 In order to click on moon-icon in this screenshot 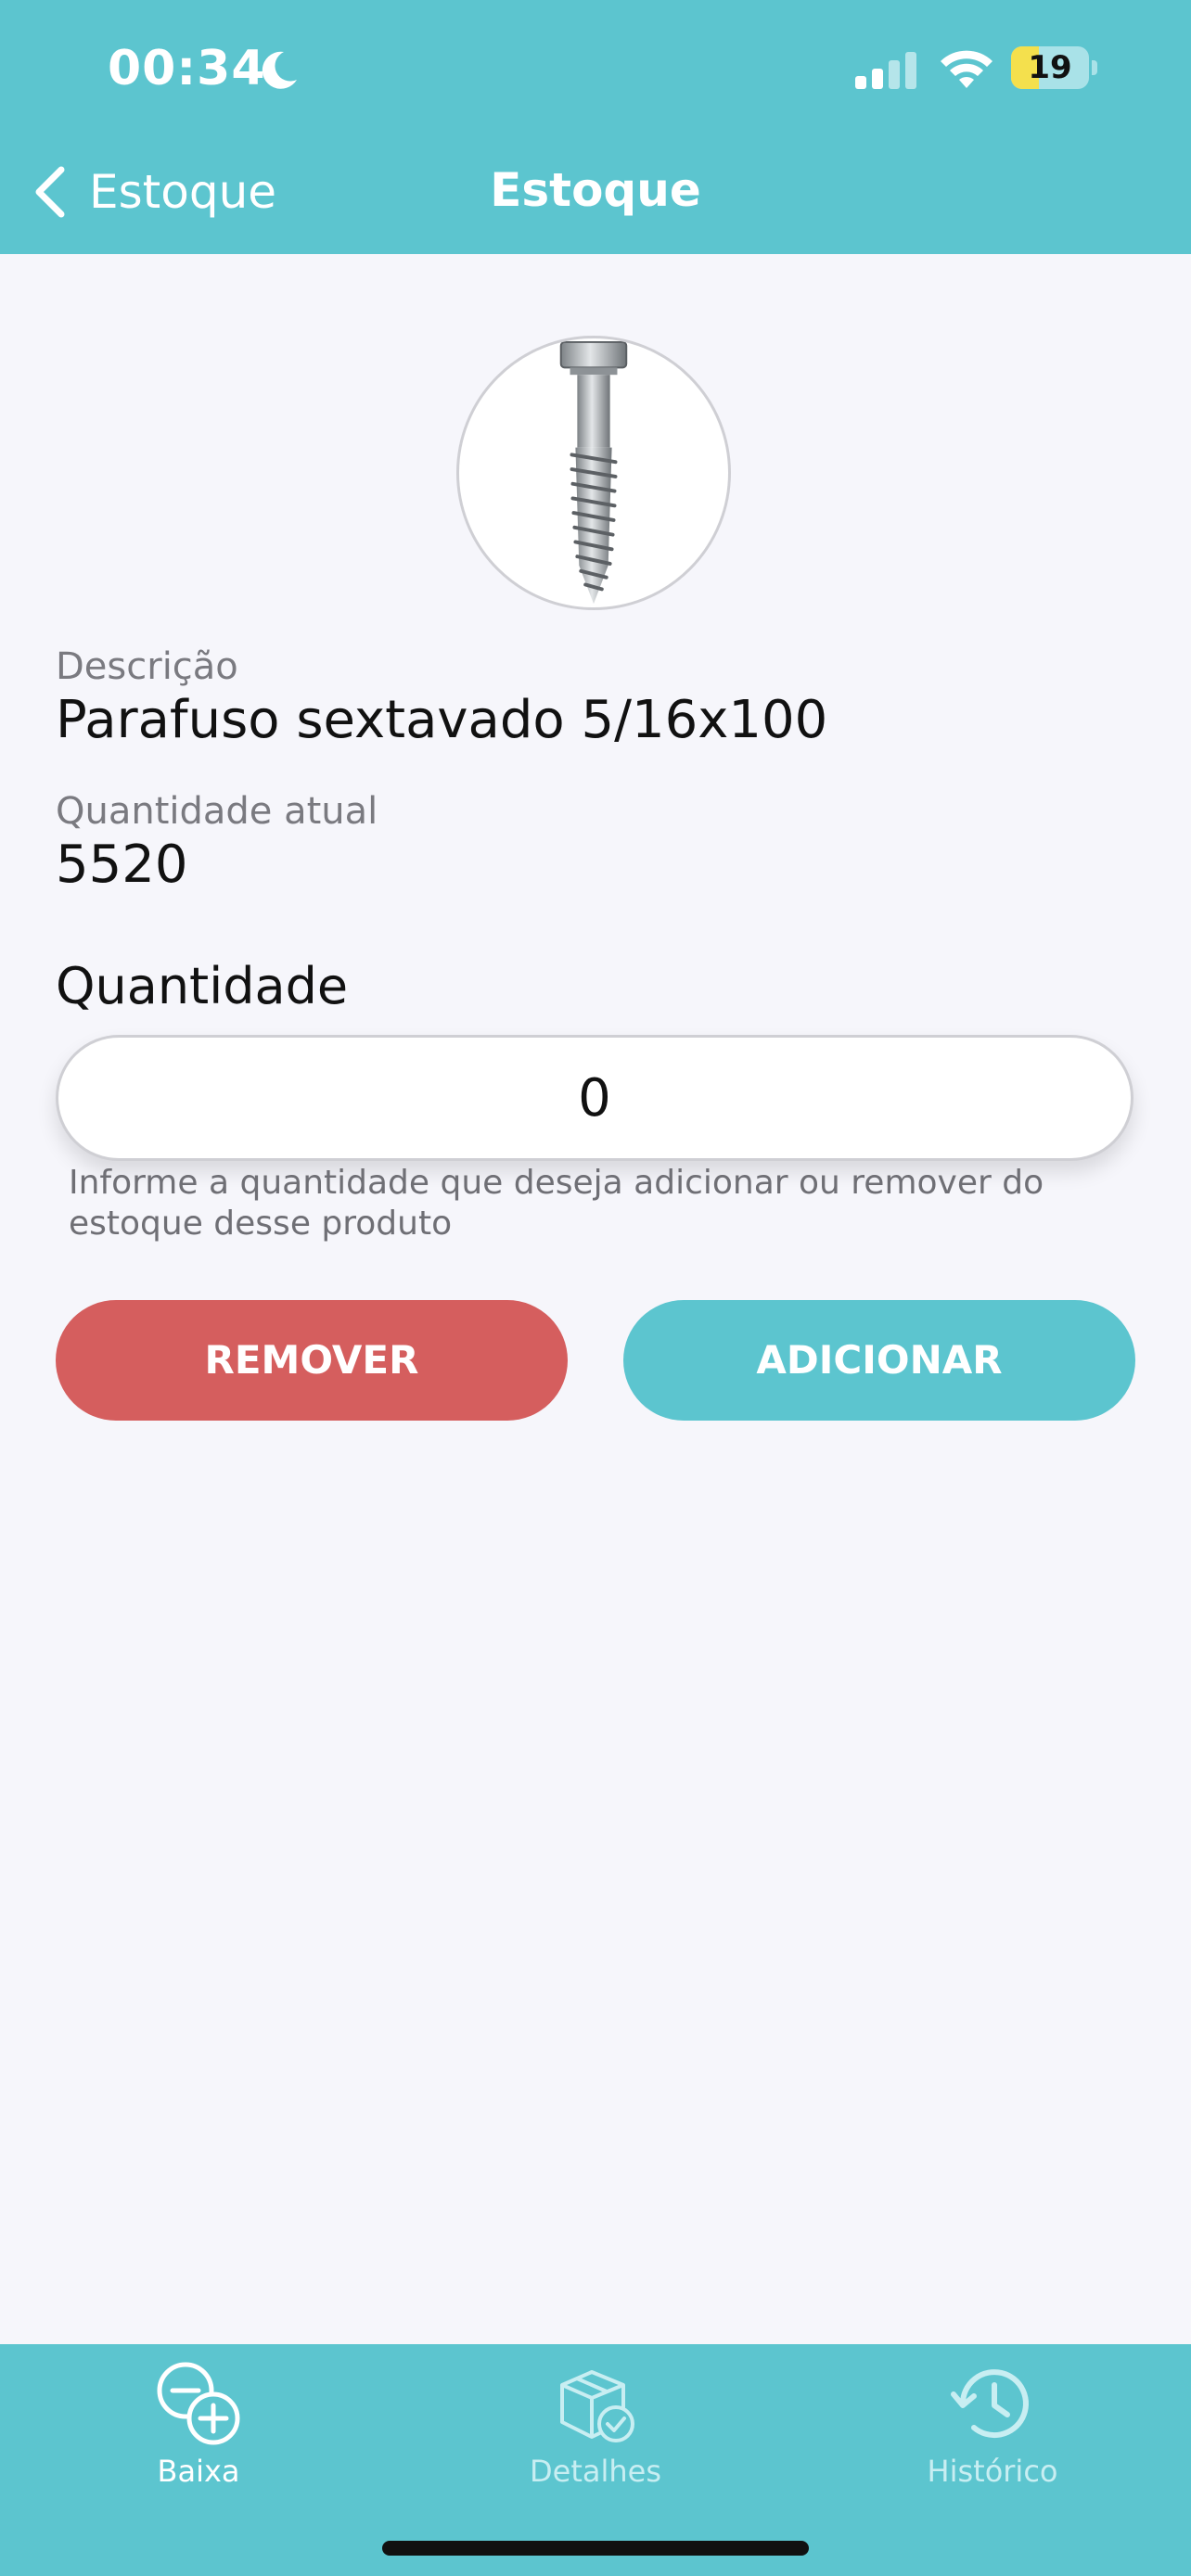, I will do `click(279, 70)`.